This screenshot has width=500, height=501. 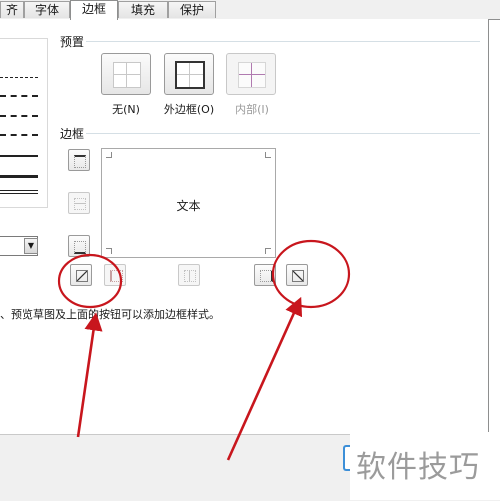 What do you see at coordinates (12, 9) in the screenshot?
I see `tab-alignment: 齐` at bounding box center [12, 9].